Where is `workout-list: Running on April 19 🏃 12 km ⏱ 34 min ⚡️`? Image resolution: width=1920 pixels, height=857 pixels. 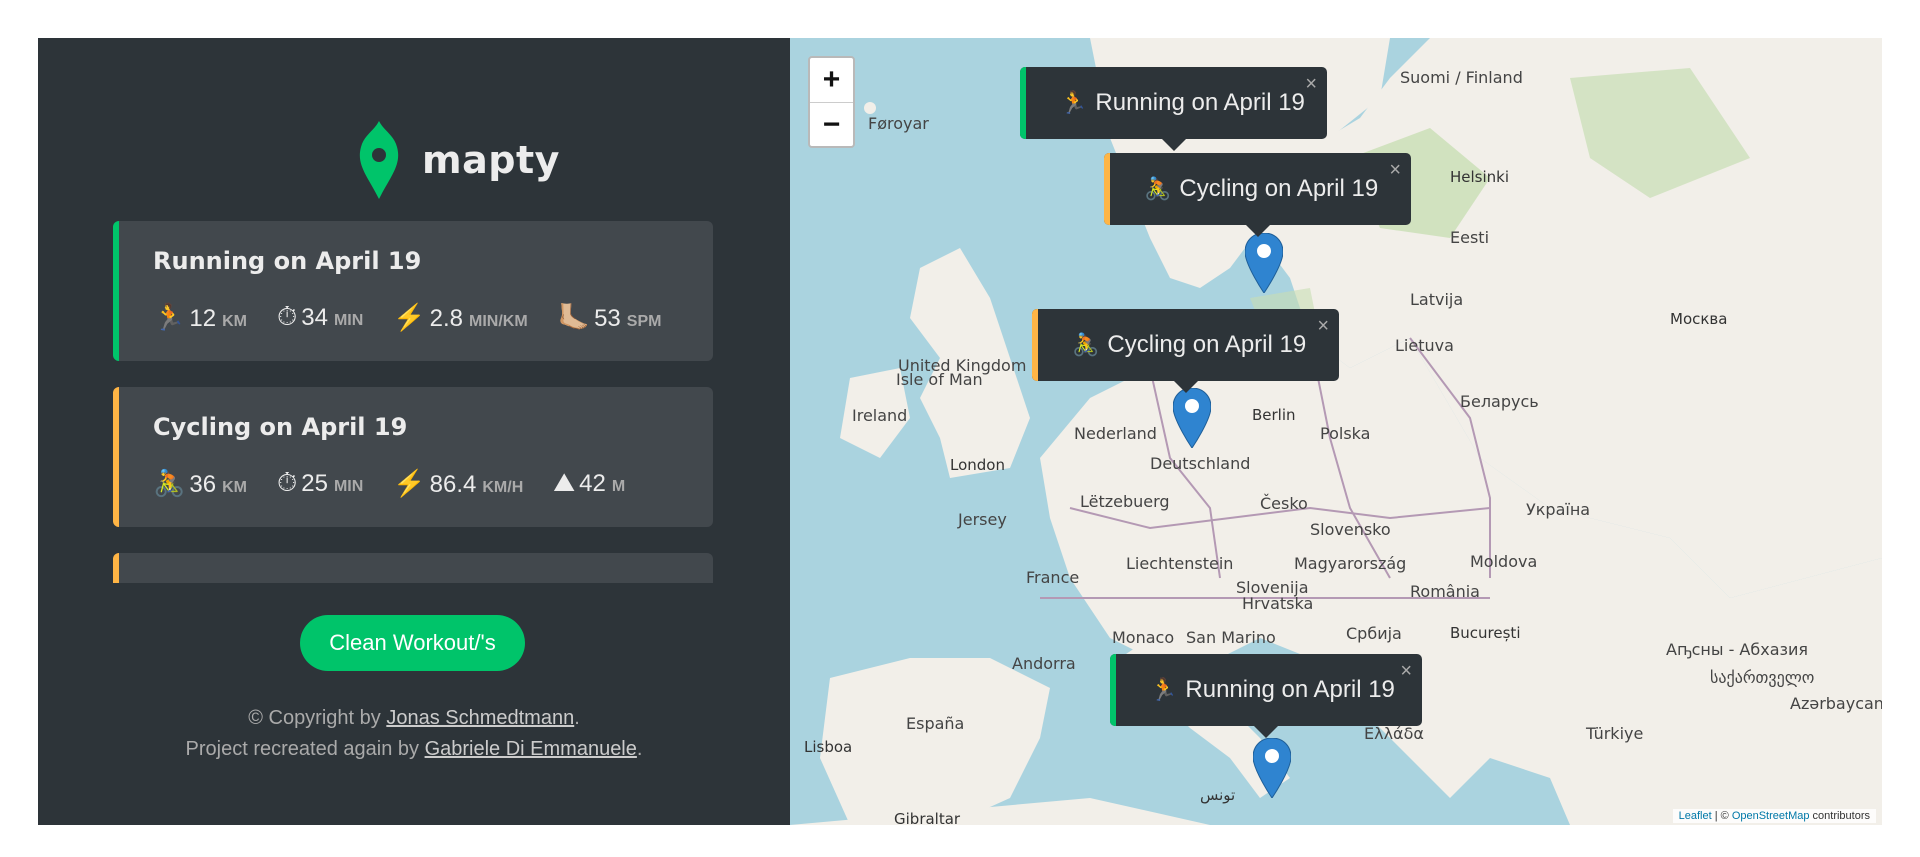
workout-list: Running on April 19 🏃 12 km ⏱ 34 min ⚡️ is located at coordinates (413, 402).